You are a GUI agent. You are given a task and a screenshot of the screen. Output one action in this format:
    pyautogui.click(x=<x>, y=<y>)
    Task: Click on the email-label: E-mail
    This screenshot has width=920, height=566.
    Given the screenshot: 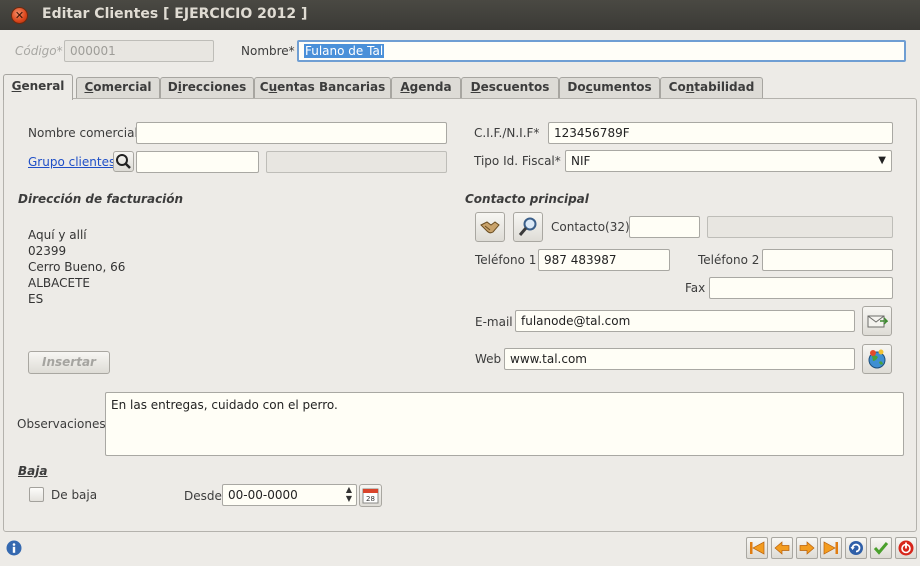 What is the action you would take?
    pyautogui.click(x=494, y=322)
    